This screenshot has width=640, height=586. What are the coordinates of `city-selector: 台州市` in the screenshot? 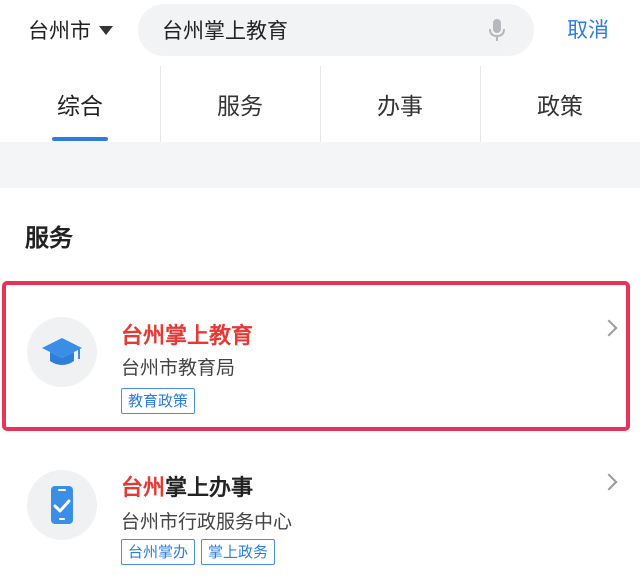 It's located at (70, 30).